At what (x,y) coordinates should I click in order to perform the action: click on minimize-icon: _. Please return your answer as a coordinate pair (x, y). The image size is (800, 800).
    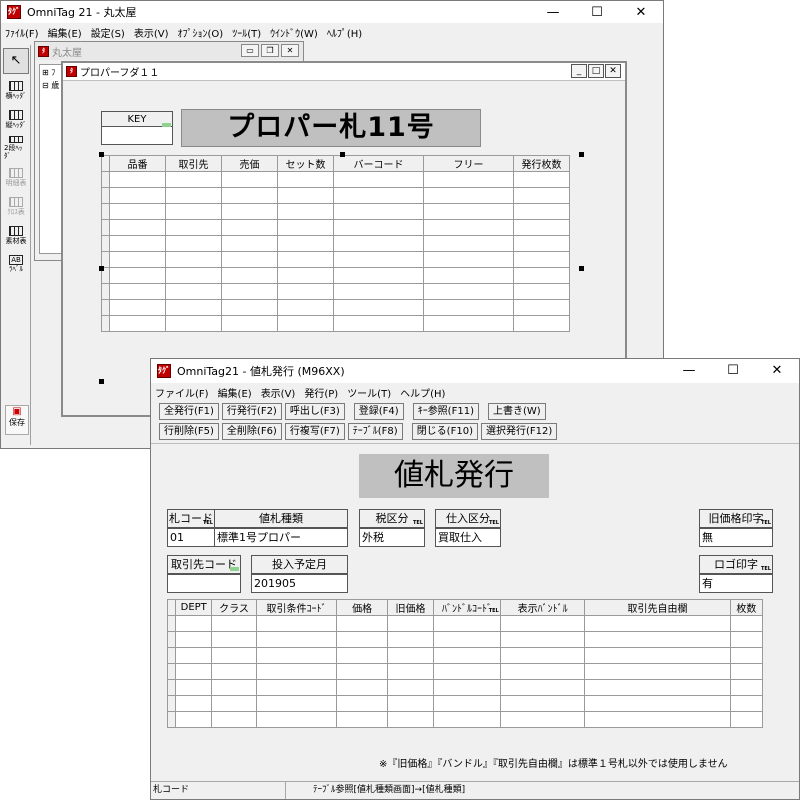
    Looking at the image, I should click on (579, 71).